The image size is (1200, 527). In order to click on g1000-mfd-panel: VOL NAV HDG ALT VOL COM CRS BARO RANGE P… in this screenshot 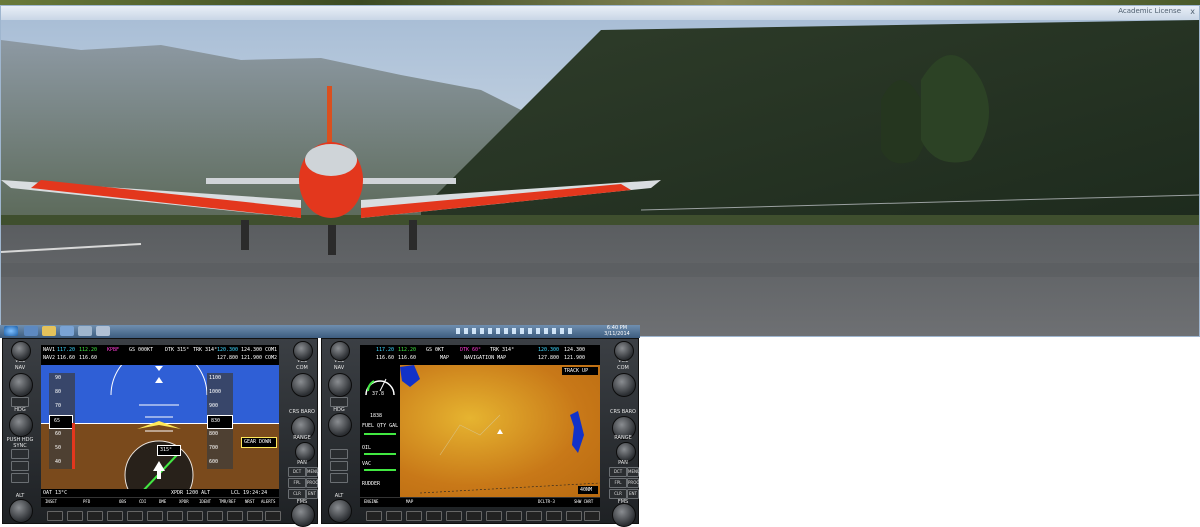, I will do `click(480, 432)`.